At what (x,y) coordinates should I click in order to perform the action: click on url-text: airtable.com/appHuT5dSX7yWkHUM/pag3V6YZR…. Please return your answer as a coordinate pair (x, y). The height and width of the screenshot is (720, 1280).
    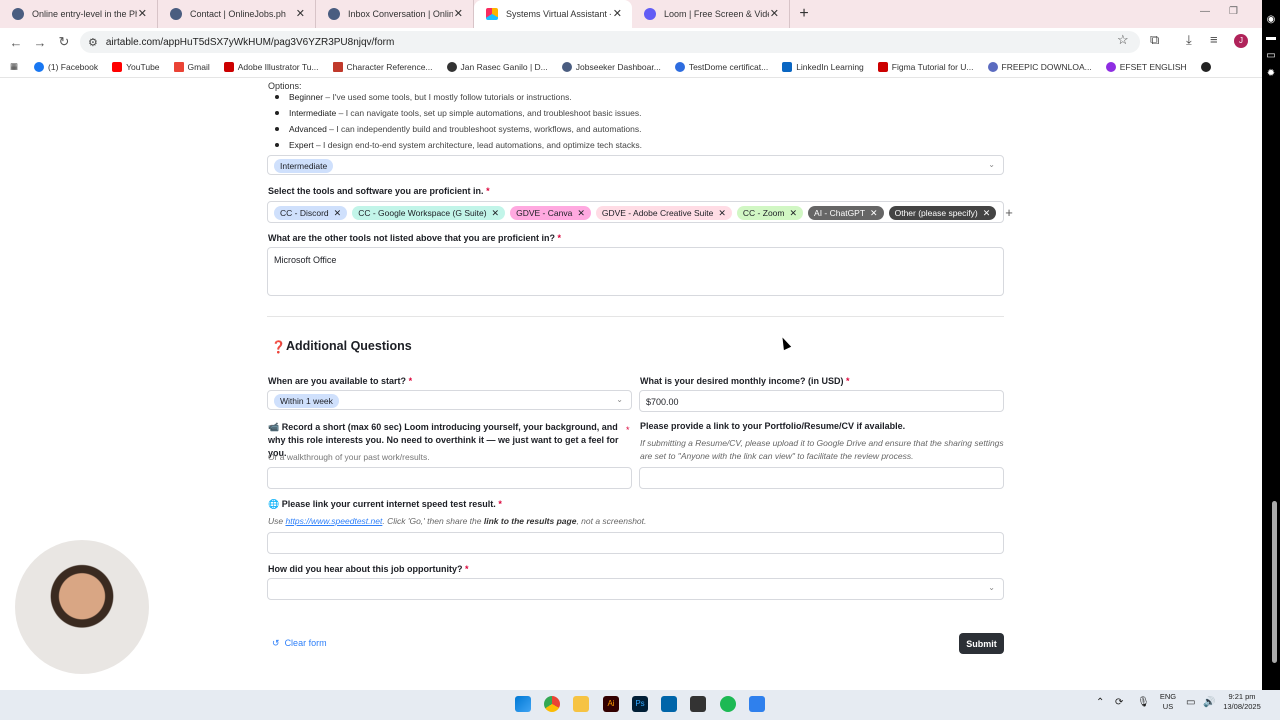
    Looking at the image, I should click on (250, 42).